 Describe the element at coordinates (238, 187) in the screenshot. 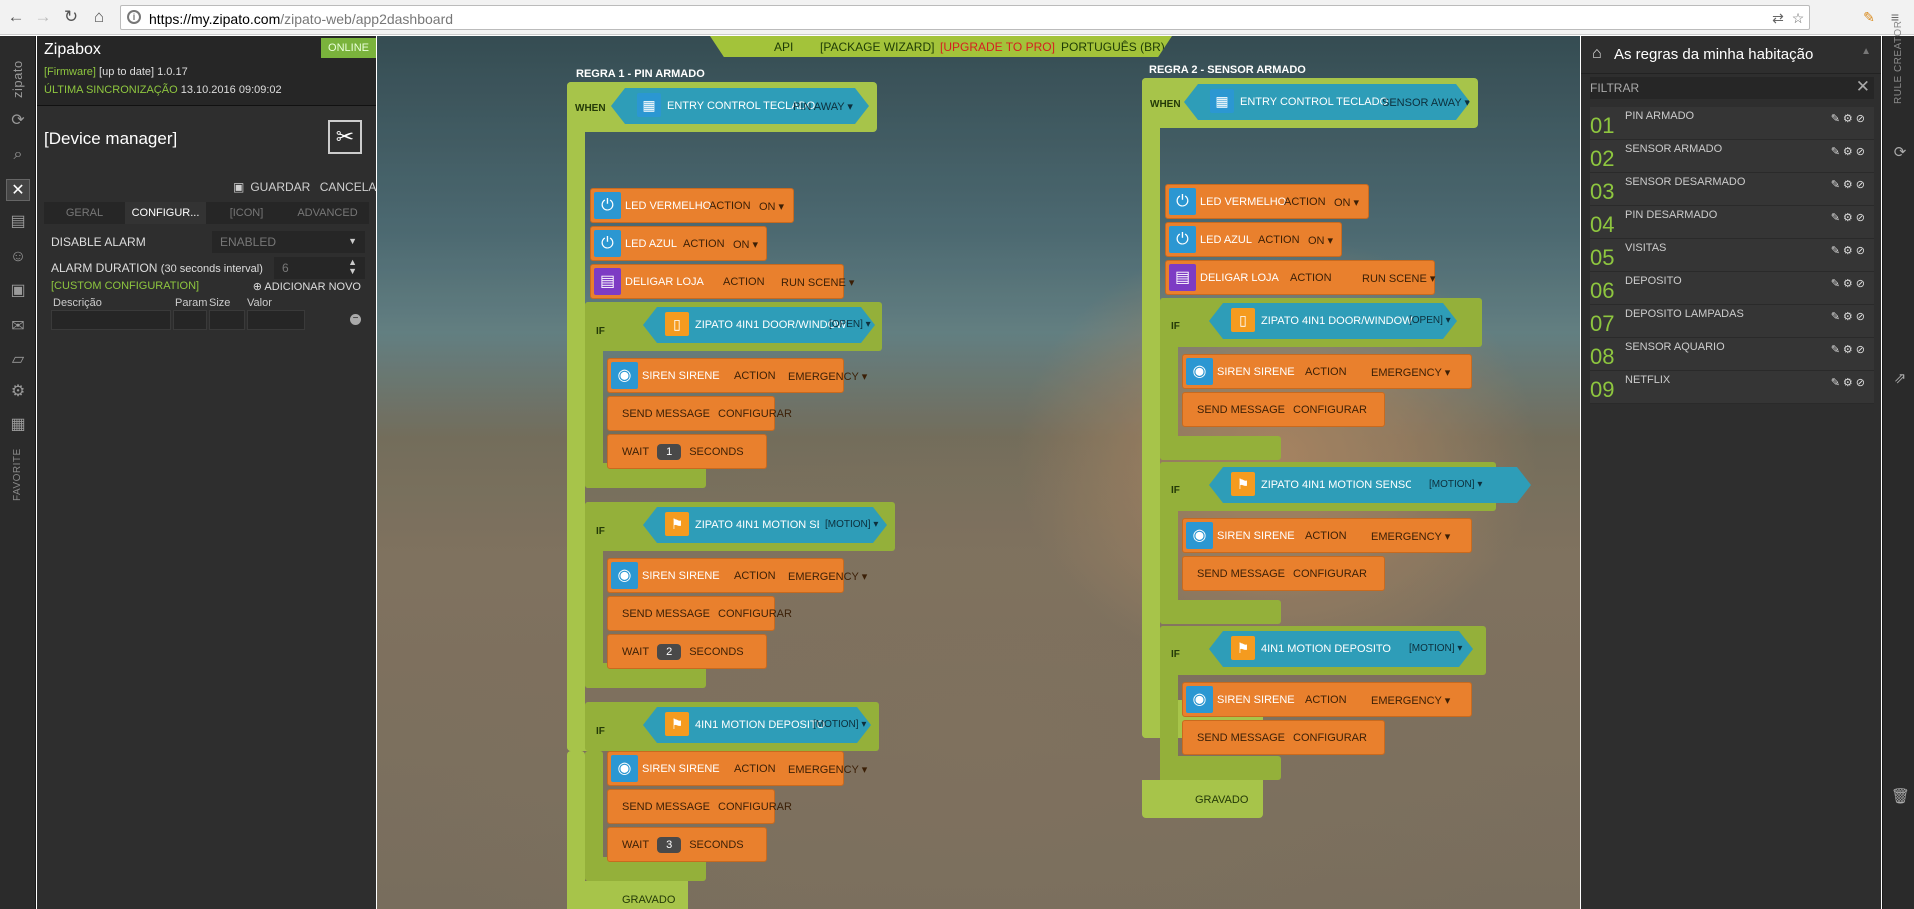

I see `save-icon: ▣` at that location.